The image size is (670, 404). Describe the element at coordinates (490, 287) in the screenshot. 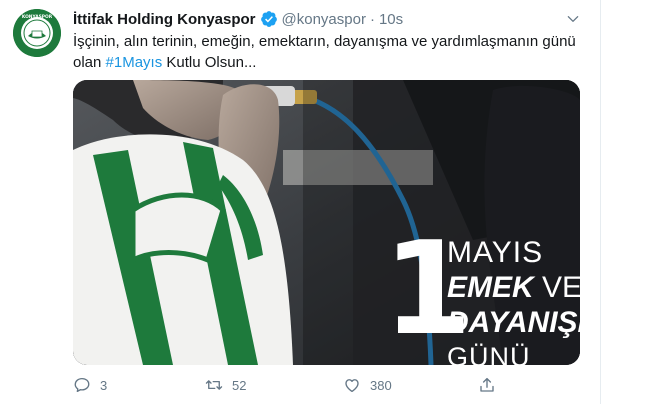

I see `media-text-emek: EMEK` at that location.